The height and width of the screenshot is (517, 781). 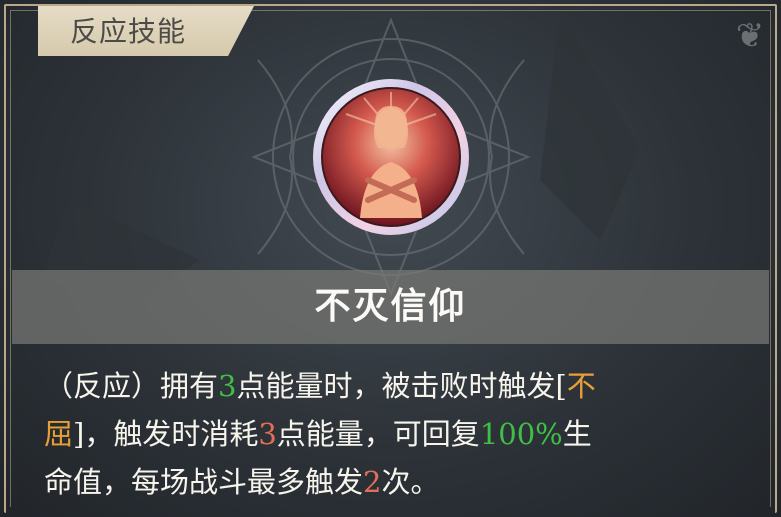 What do you see at coordinates (401, 386) in the screenshot?
I see `desc-text: 点能量时，被击败时触发[` at bounding box center [401, 386].